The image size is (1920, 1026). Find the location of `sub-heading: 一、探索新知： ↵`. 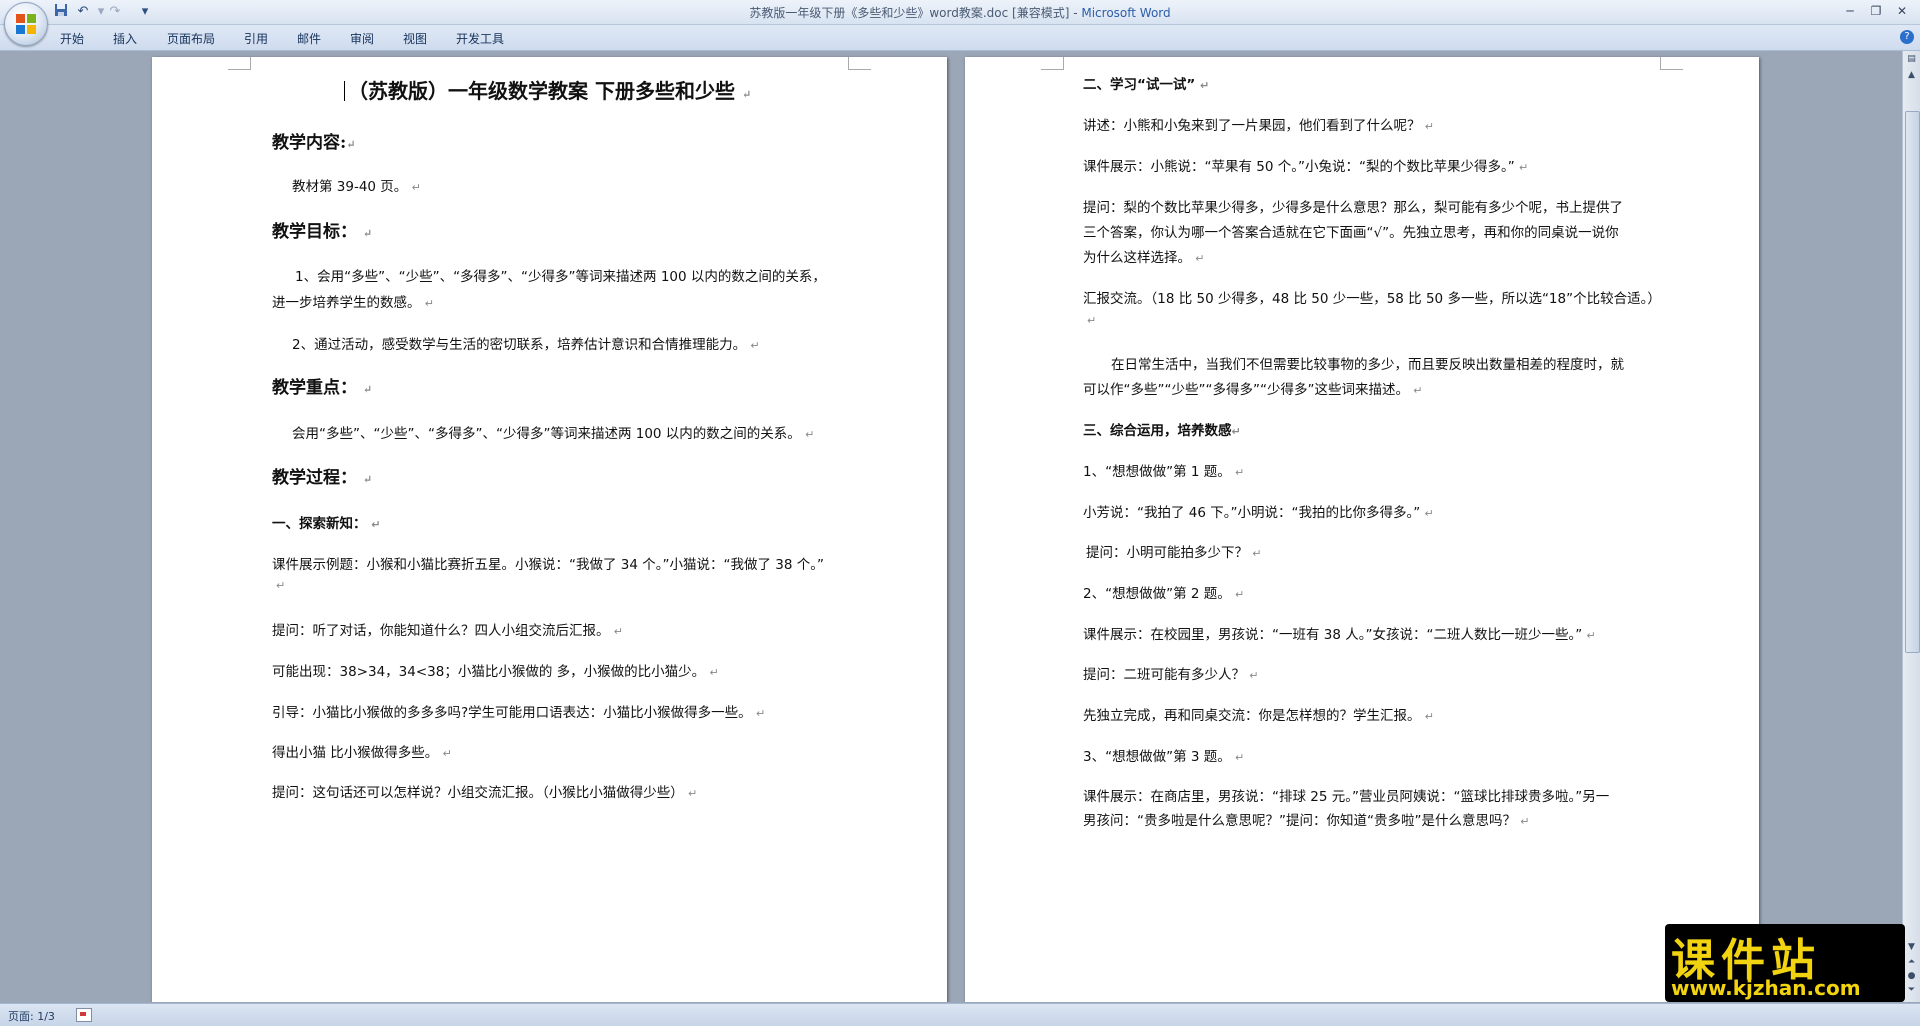

sub-heading: 一、探索新知： ↵ is located at coordinates (326, 524).